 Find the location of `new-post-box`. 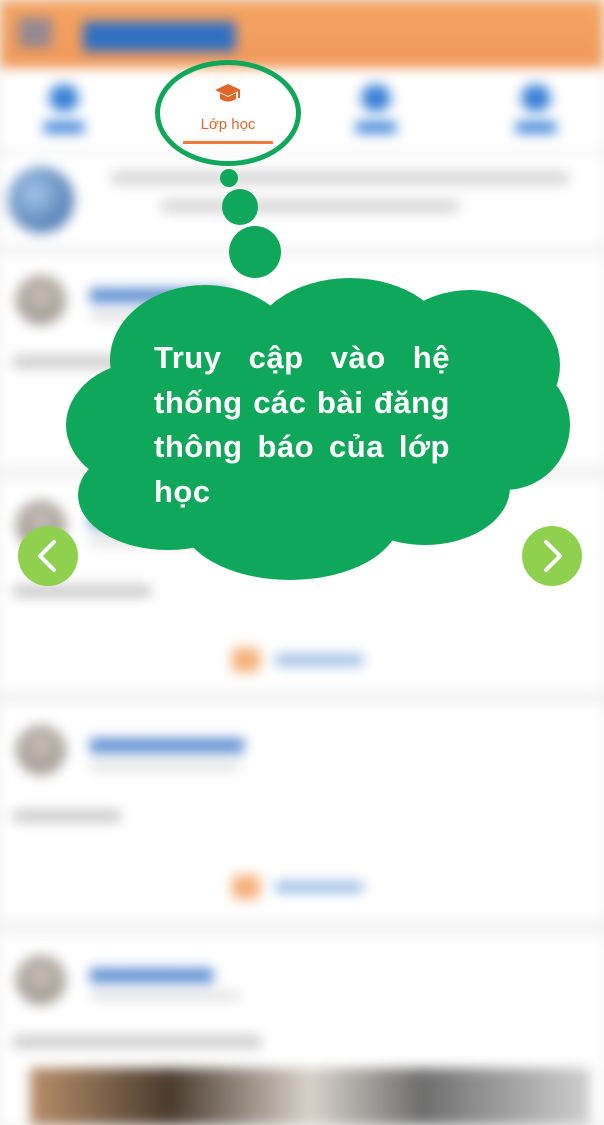

new-post-box is located at coordinates (302, 200).